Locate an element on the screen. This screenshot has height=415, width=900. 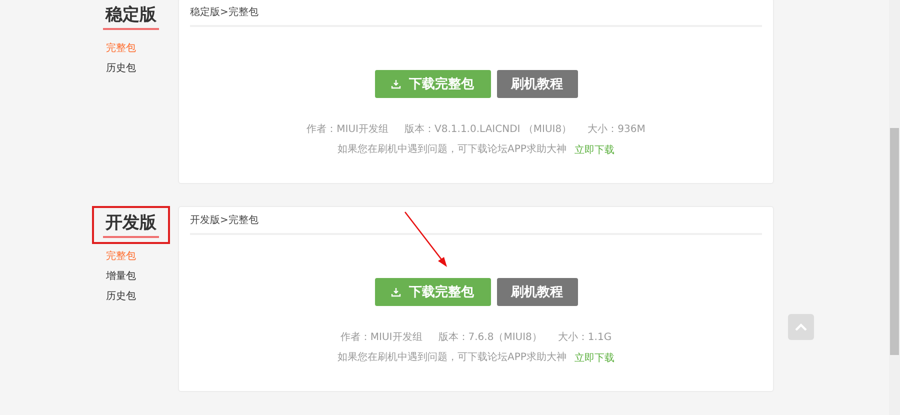
back-to-top-button is located at coordinates (801, 327).